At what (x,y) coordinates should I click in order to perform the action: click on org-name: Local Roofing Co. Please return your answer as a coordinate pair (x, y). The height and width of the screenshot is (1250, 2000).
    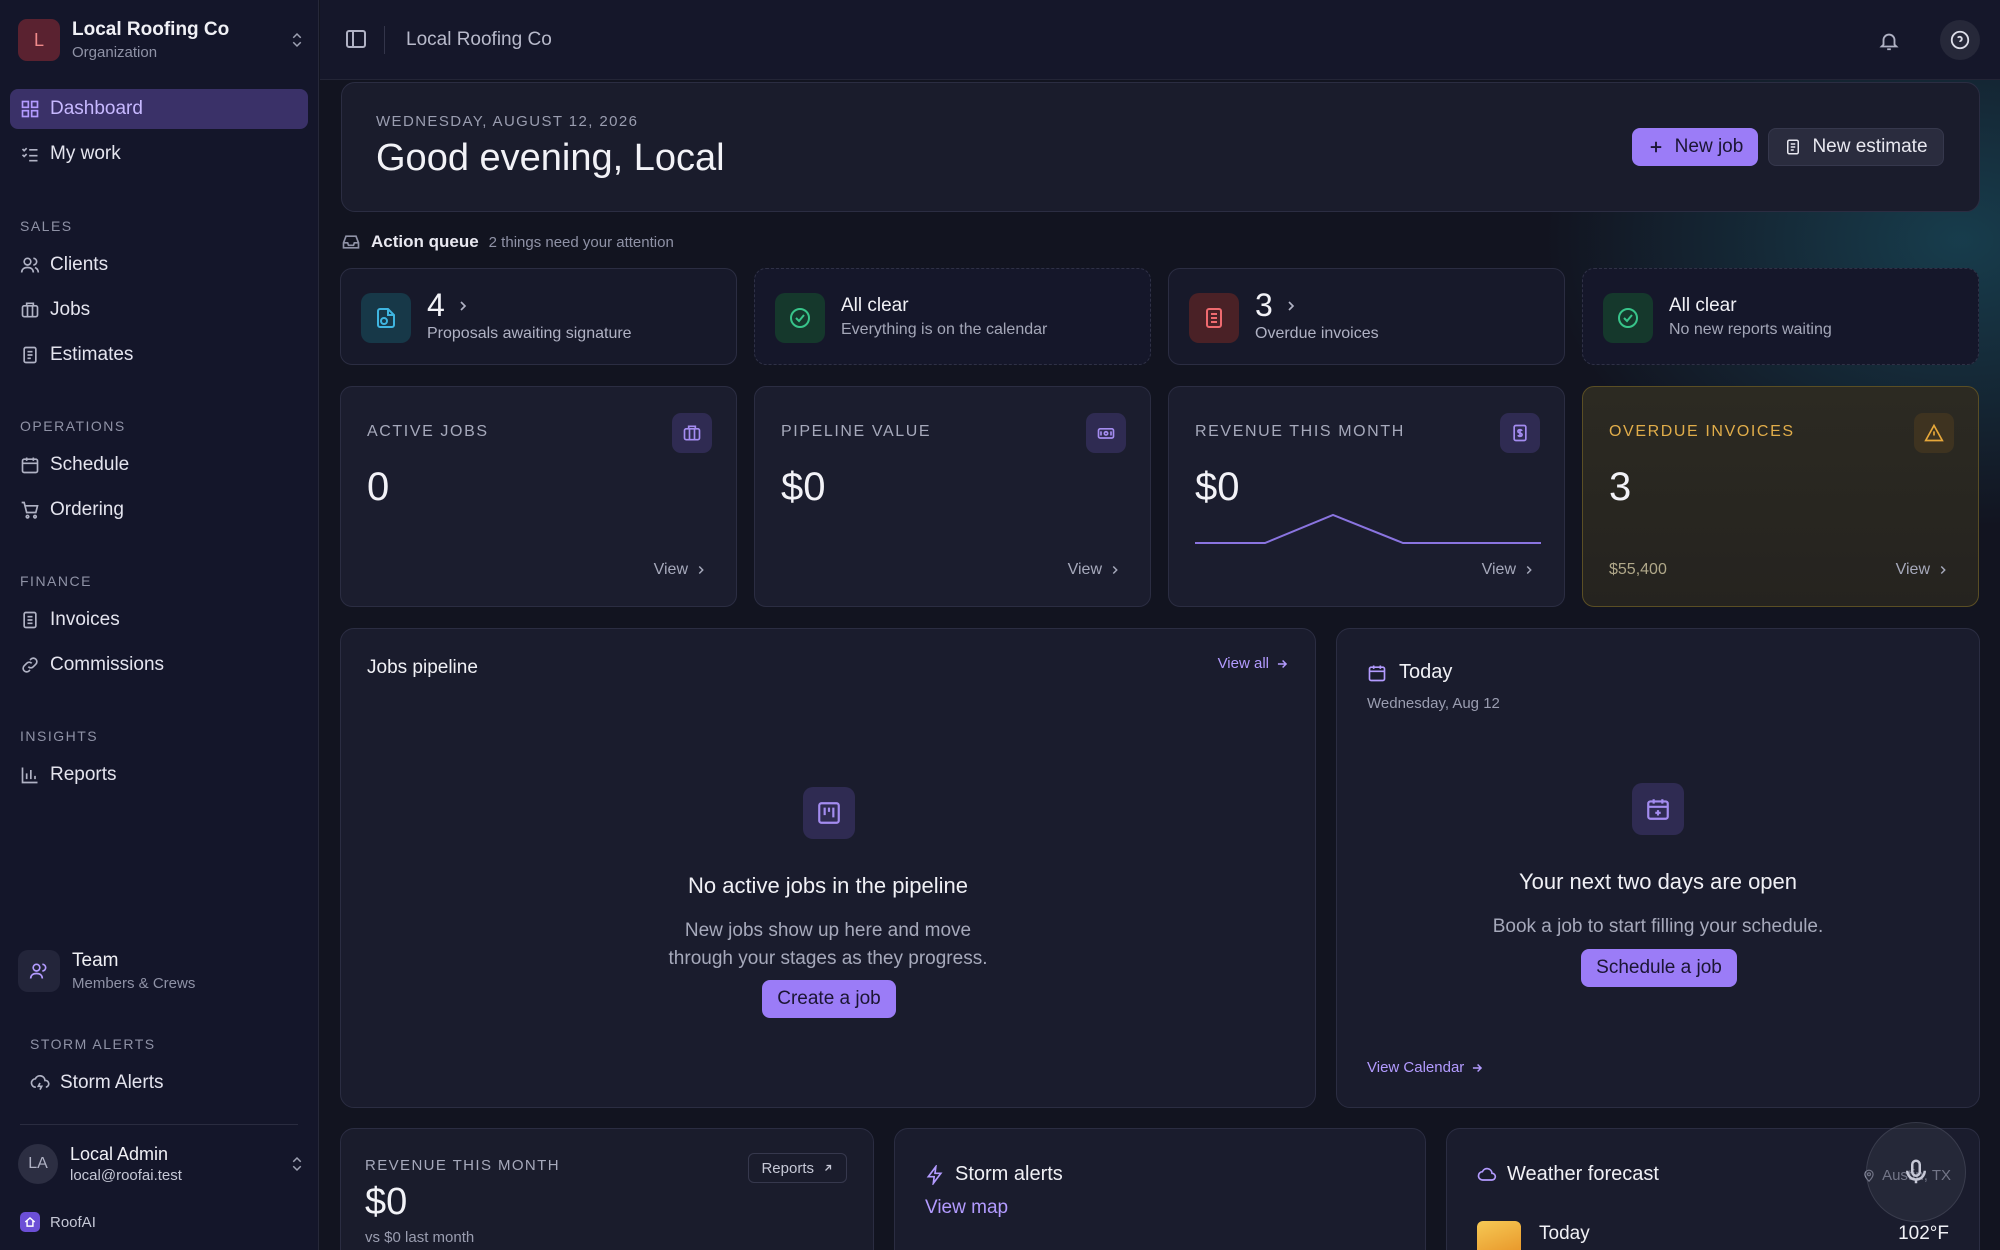
    Looking at the image, I should click on (151, 29).